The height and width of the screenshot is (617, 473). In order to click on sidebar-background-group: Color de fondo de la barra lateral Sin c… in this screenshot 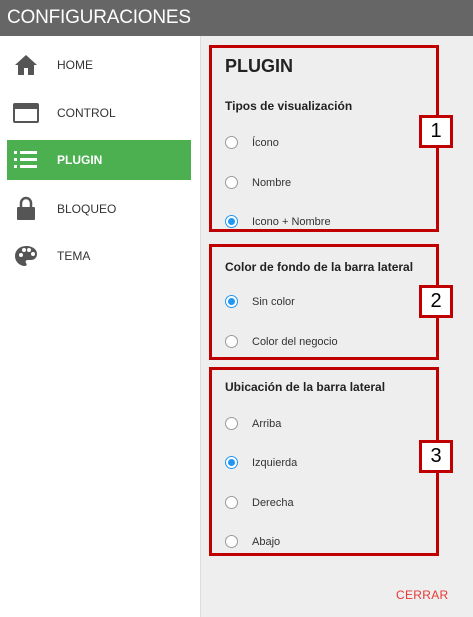, I will do `click(324, 302)`.